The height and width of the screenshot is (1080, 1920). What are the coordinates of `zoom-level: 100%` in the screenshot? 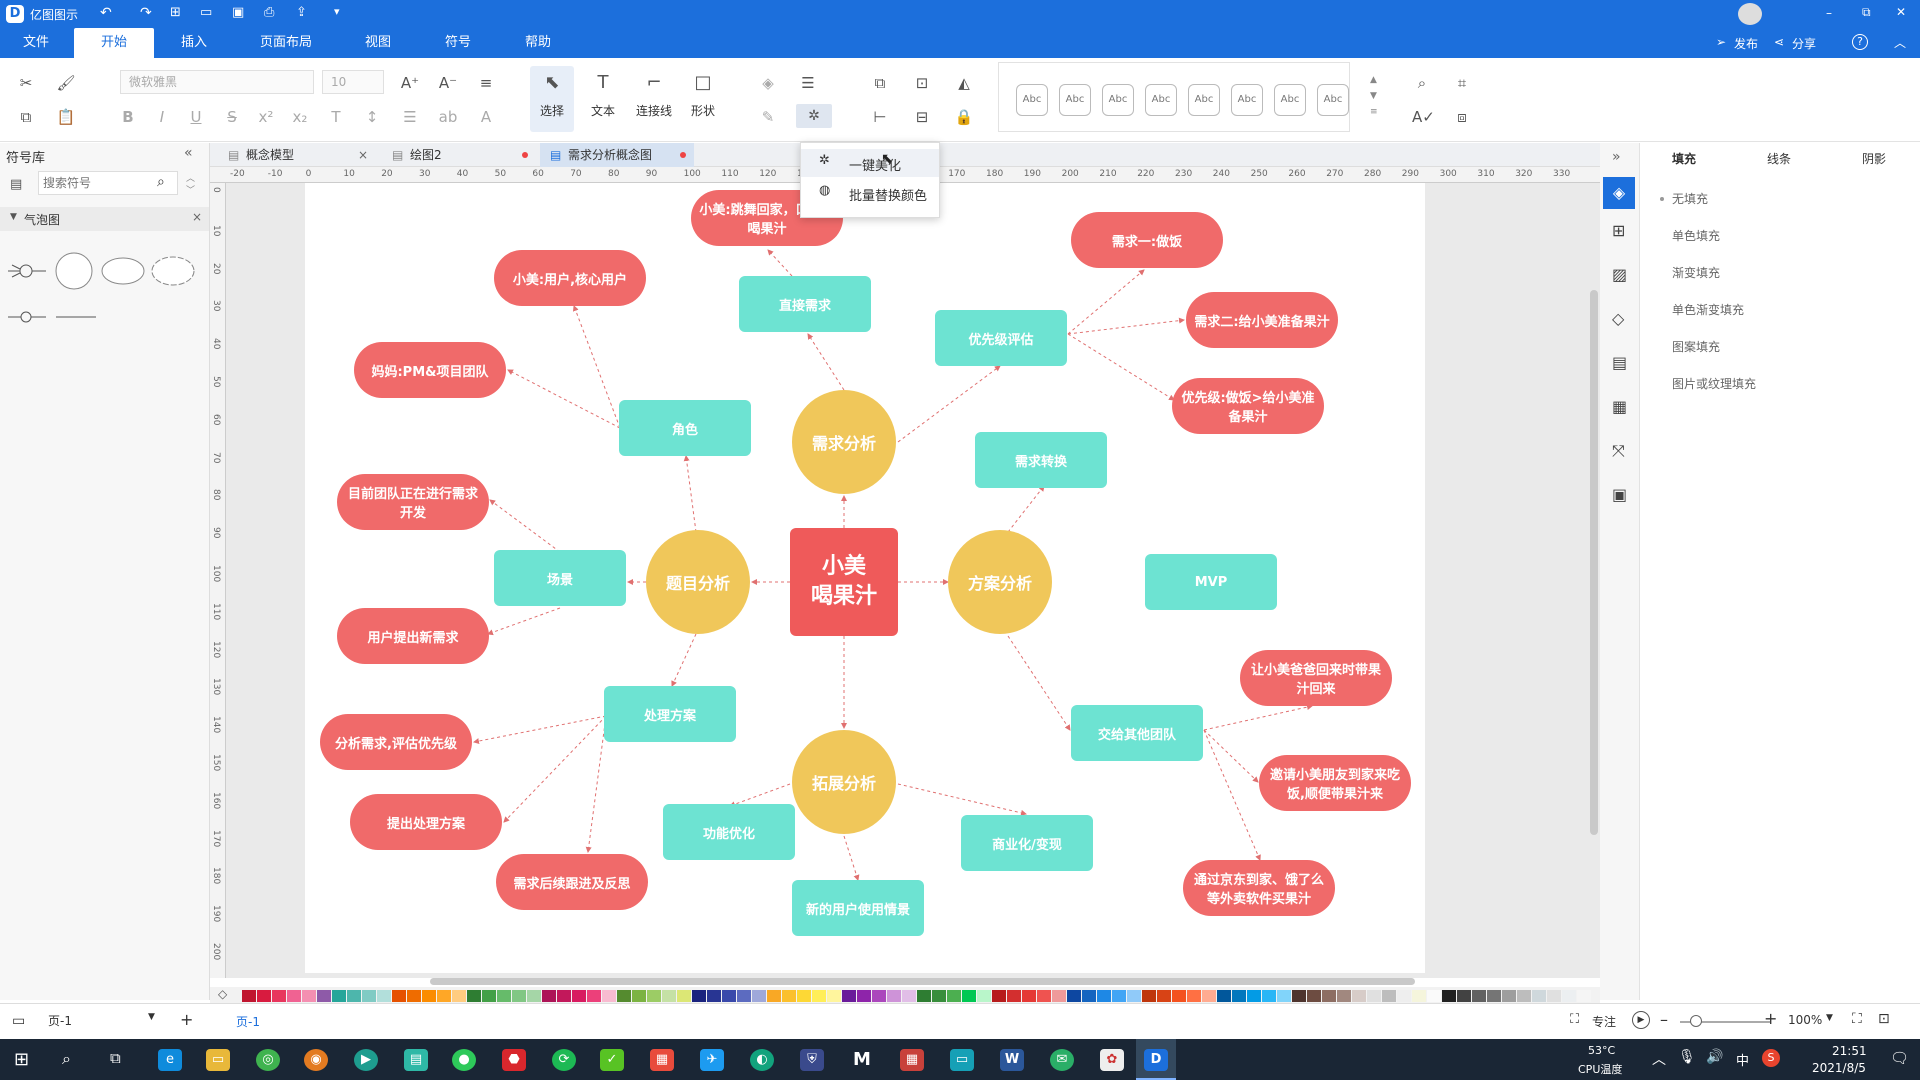 It's located at (1805, 1020).